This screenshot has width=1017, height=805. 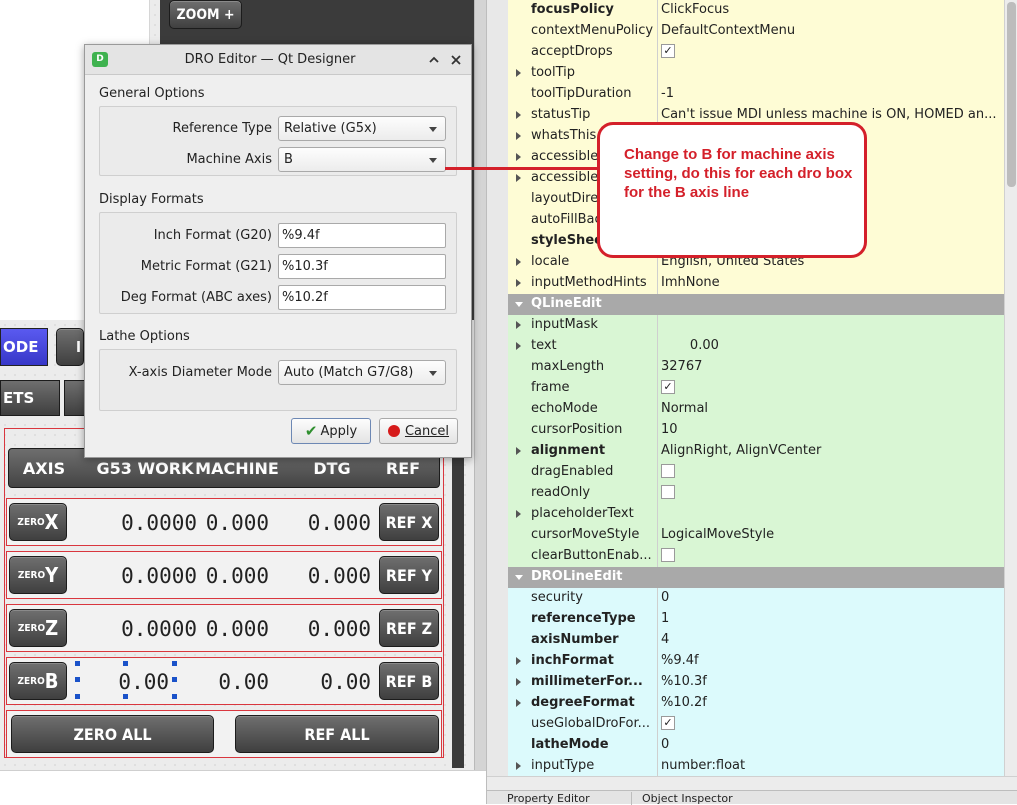 I want to click on property-row-focuspolicy: focusPolicy ClickFocus, so click(x=756, y=11).